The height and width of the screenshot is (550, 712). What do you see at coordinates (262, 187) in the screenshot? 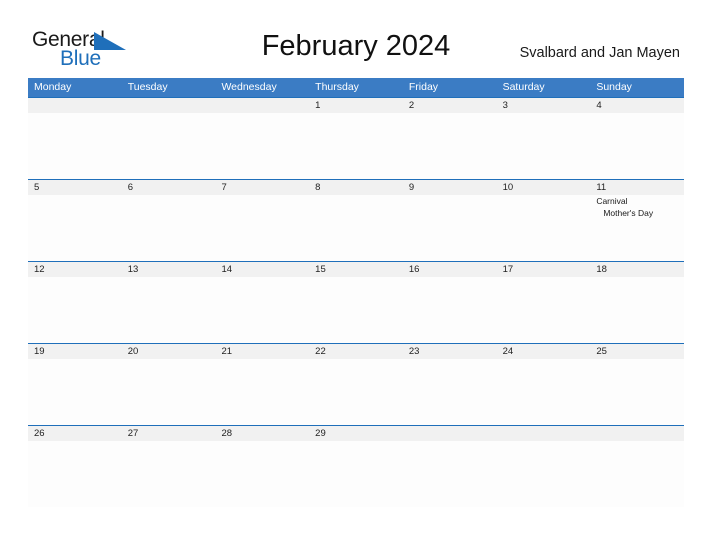
I see `day-number: 7` at bounding box center [262, 187].